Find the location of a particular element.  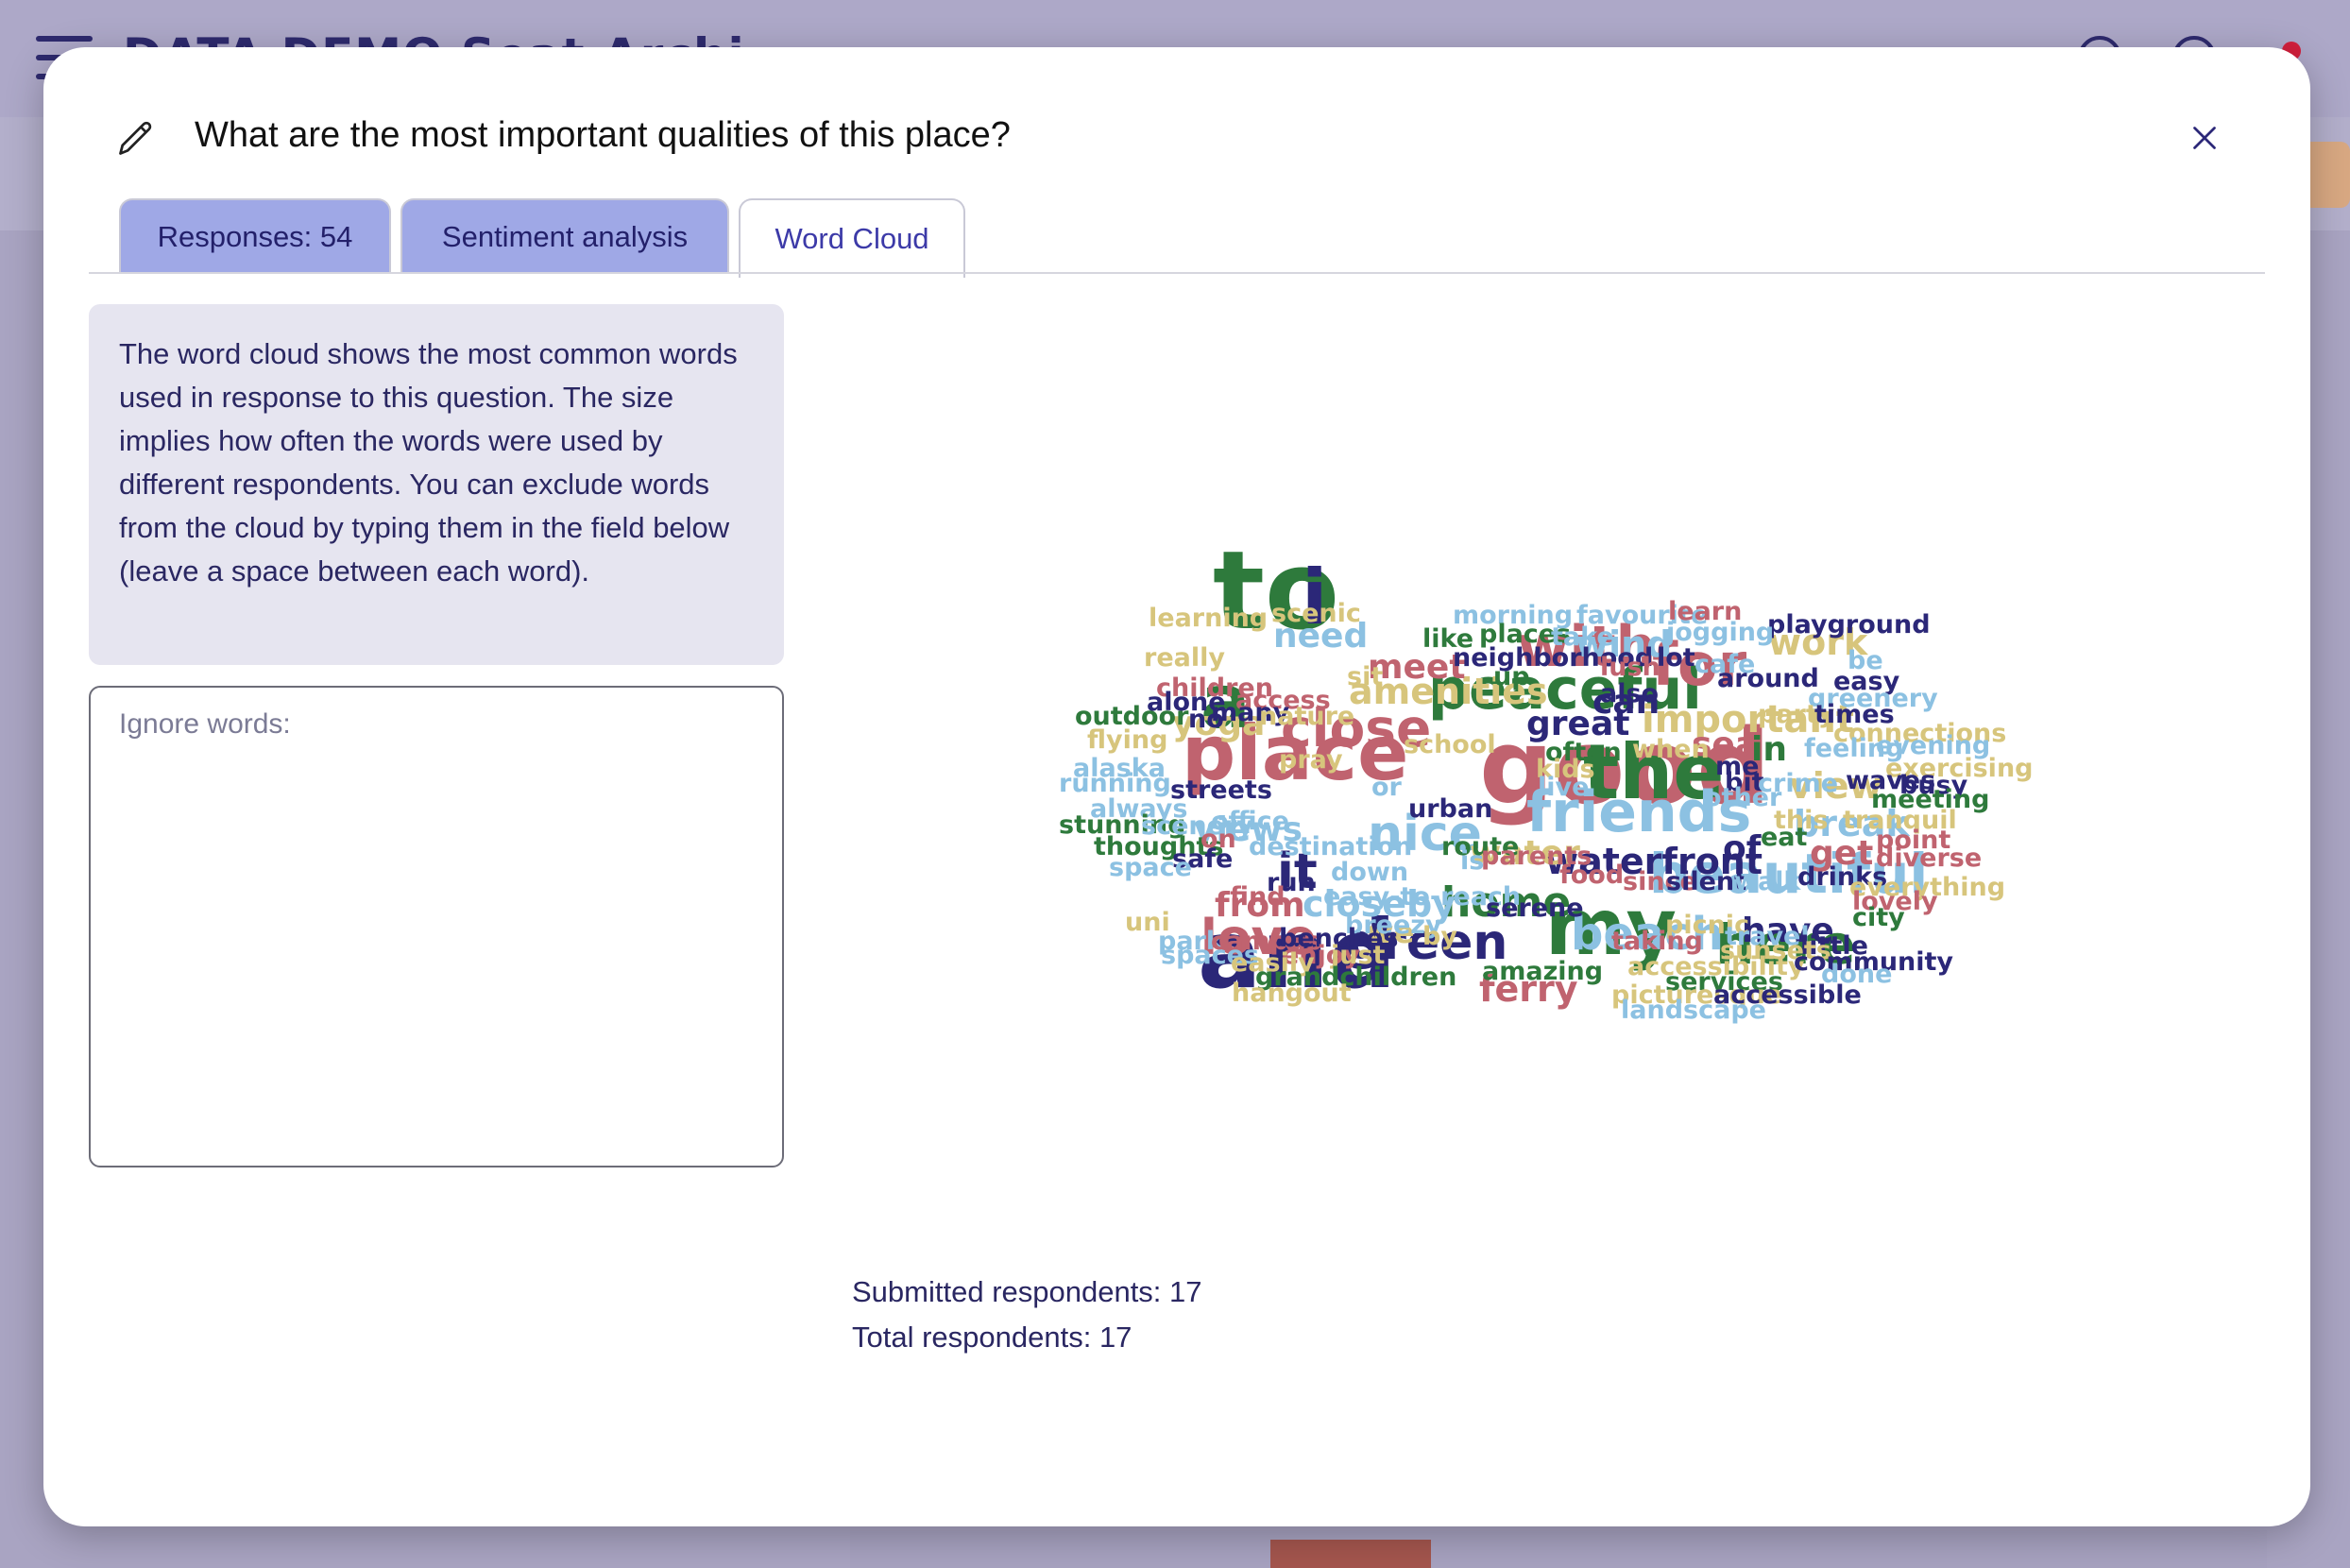

pencil-icon is located at coordinates (136, 138).